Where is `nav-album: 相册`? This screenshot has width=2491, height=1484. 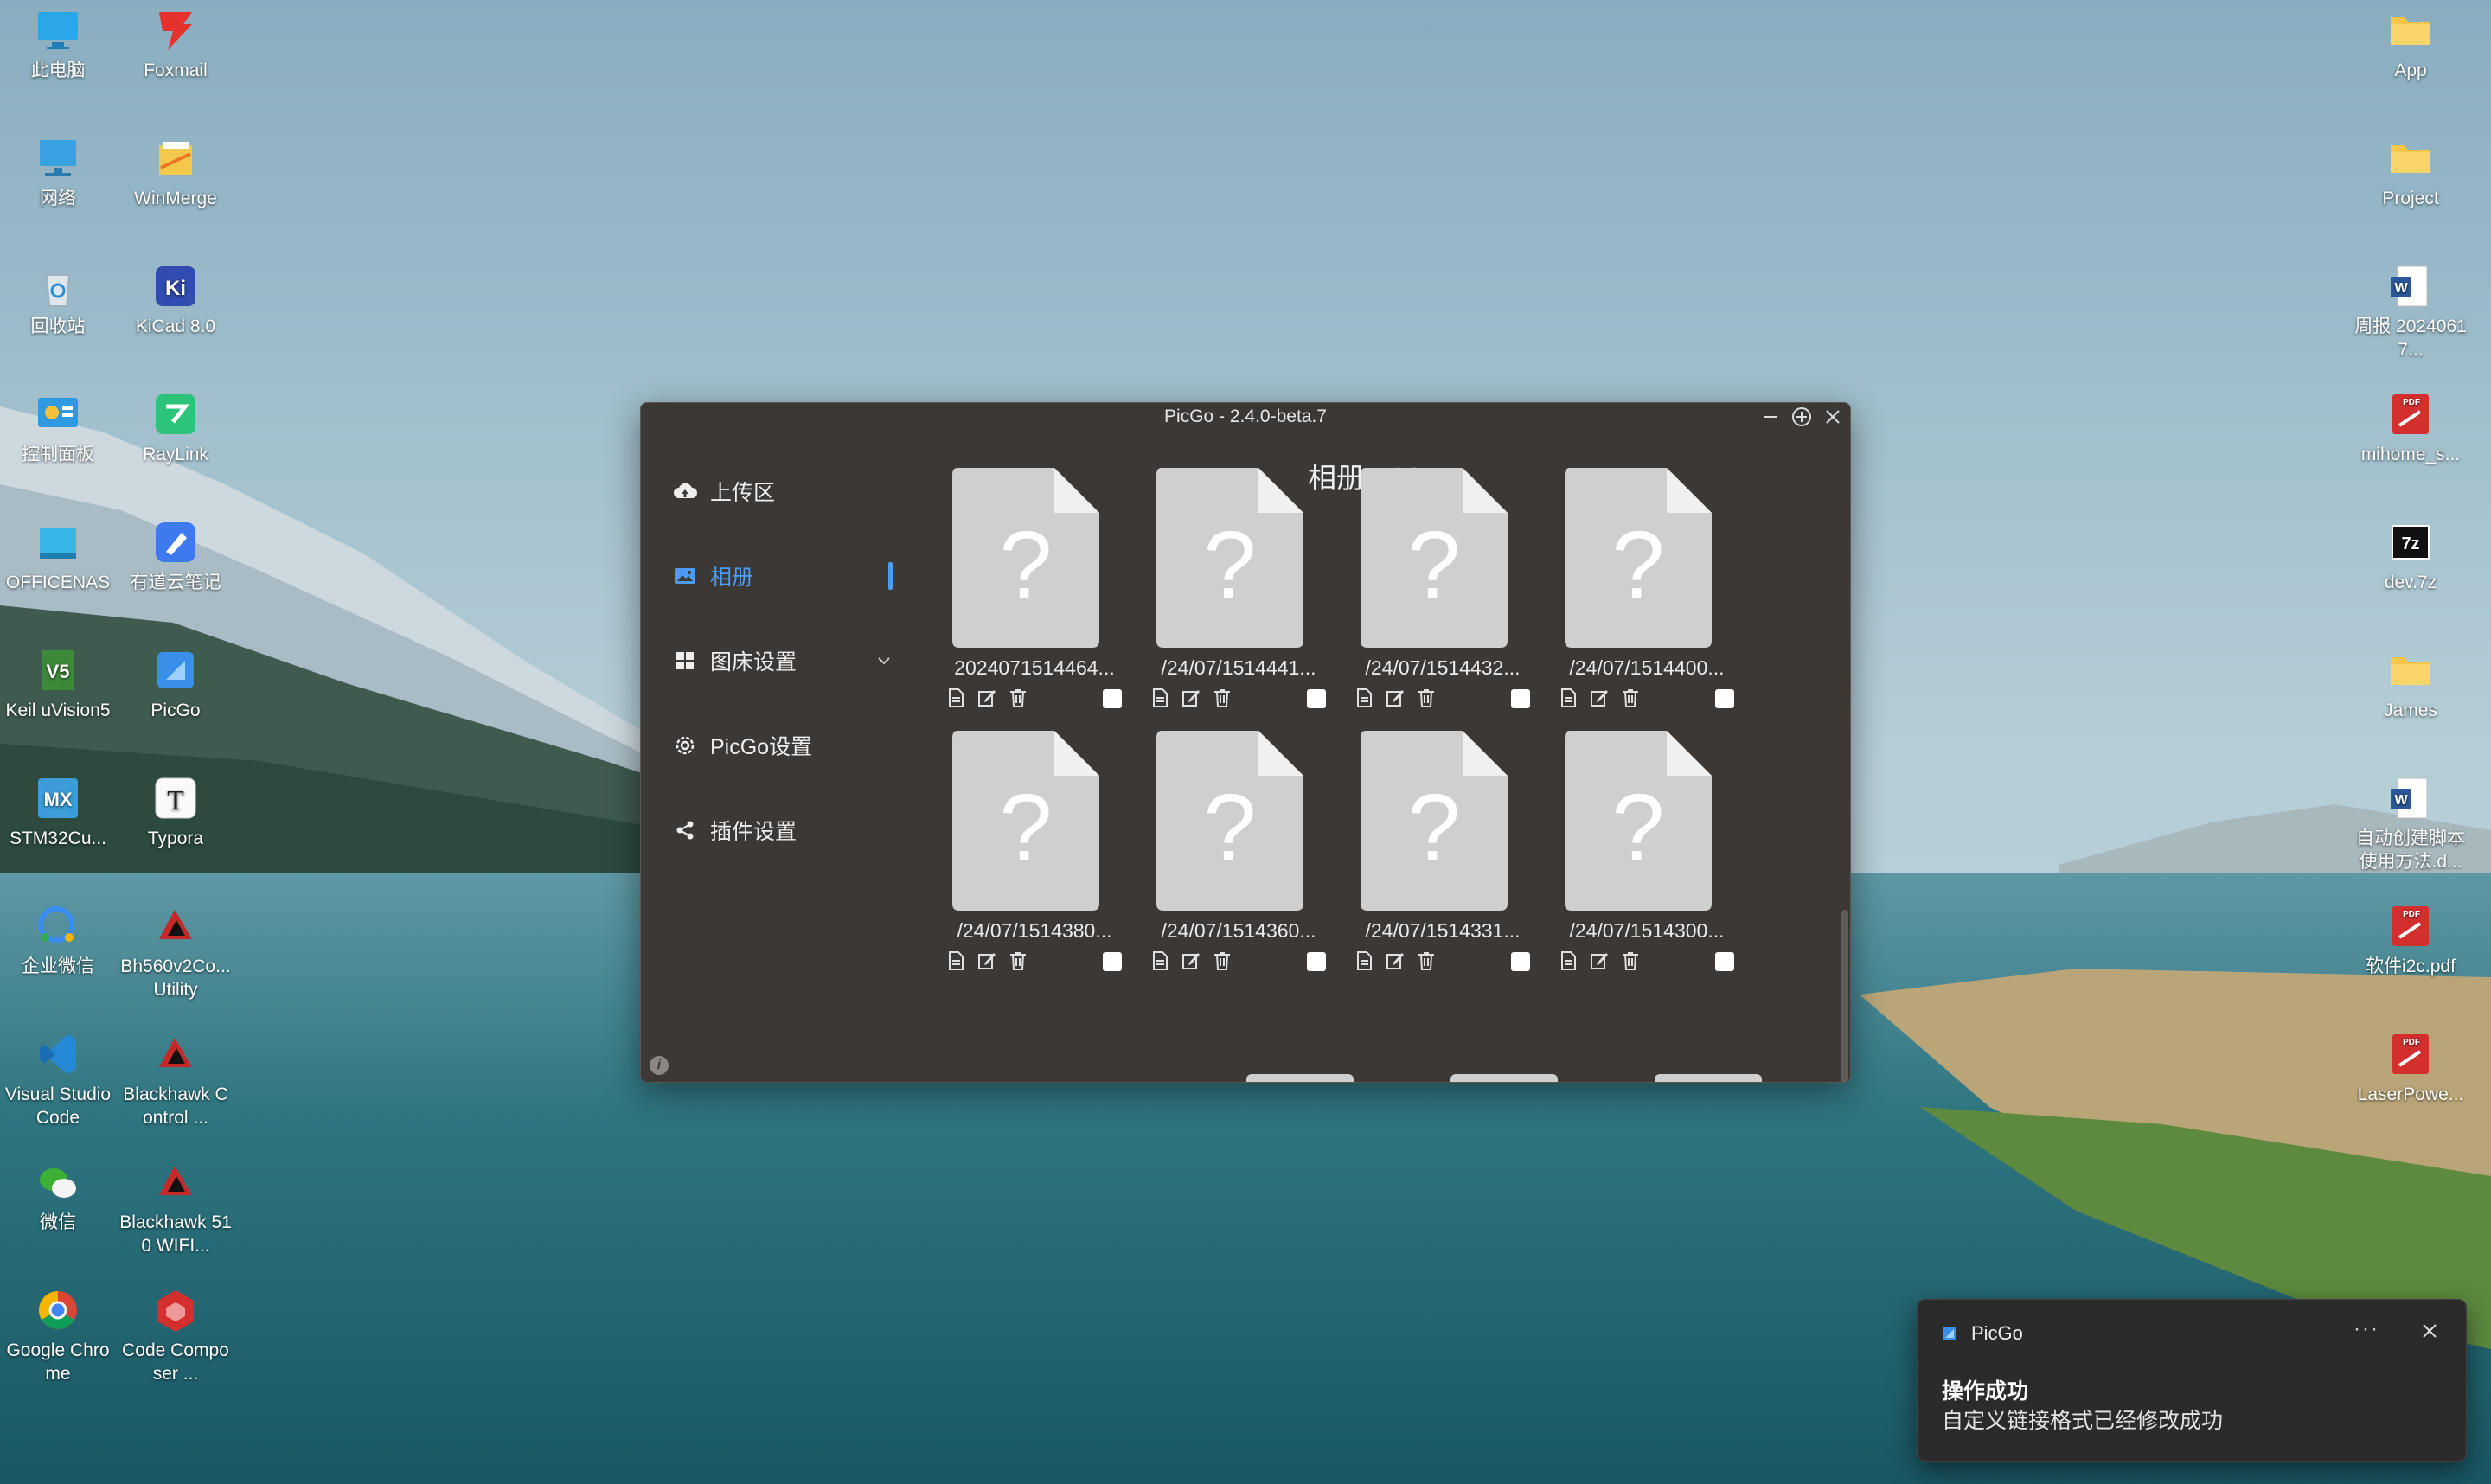 nav-album: 相册 is located at coordinates (782, 576).